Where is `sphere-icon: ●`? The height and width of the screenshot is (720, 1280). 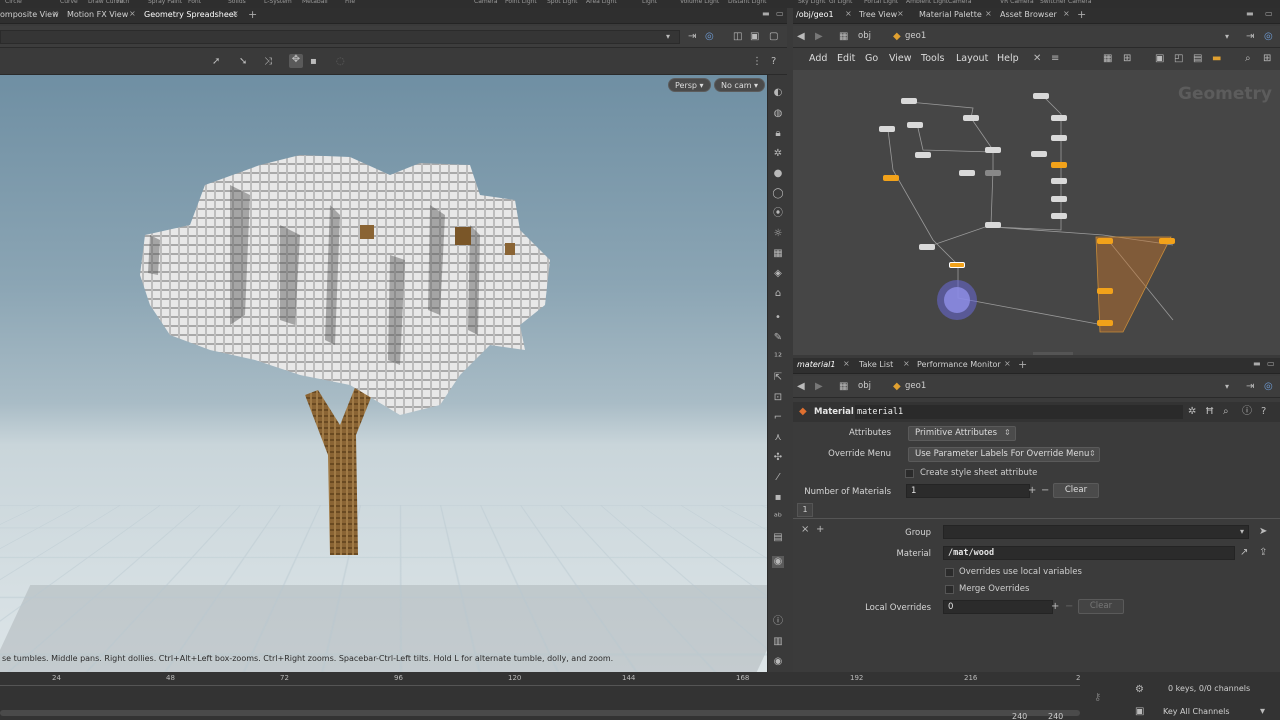 sphere-icon: ● is located at coordinates (778, 174).